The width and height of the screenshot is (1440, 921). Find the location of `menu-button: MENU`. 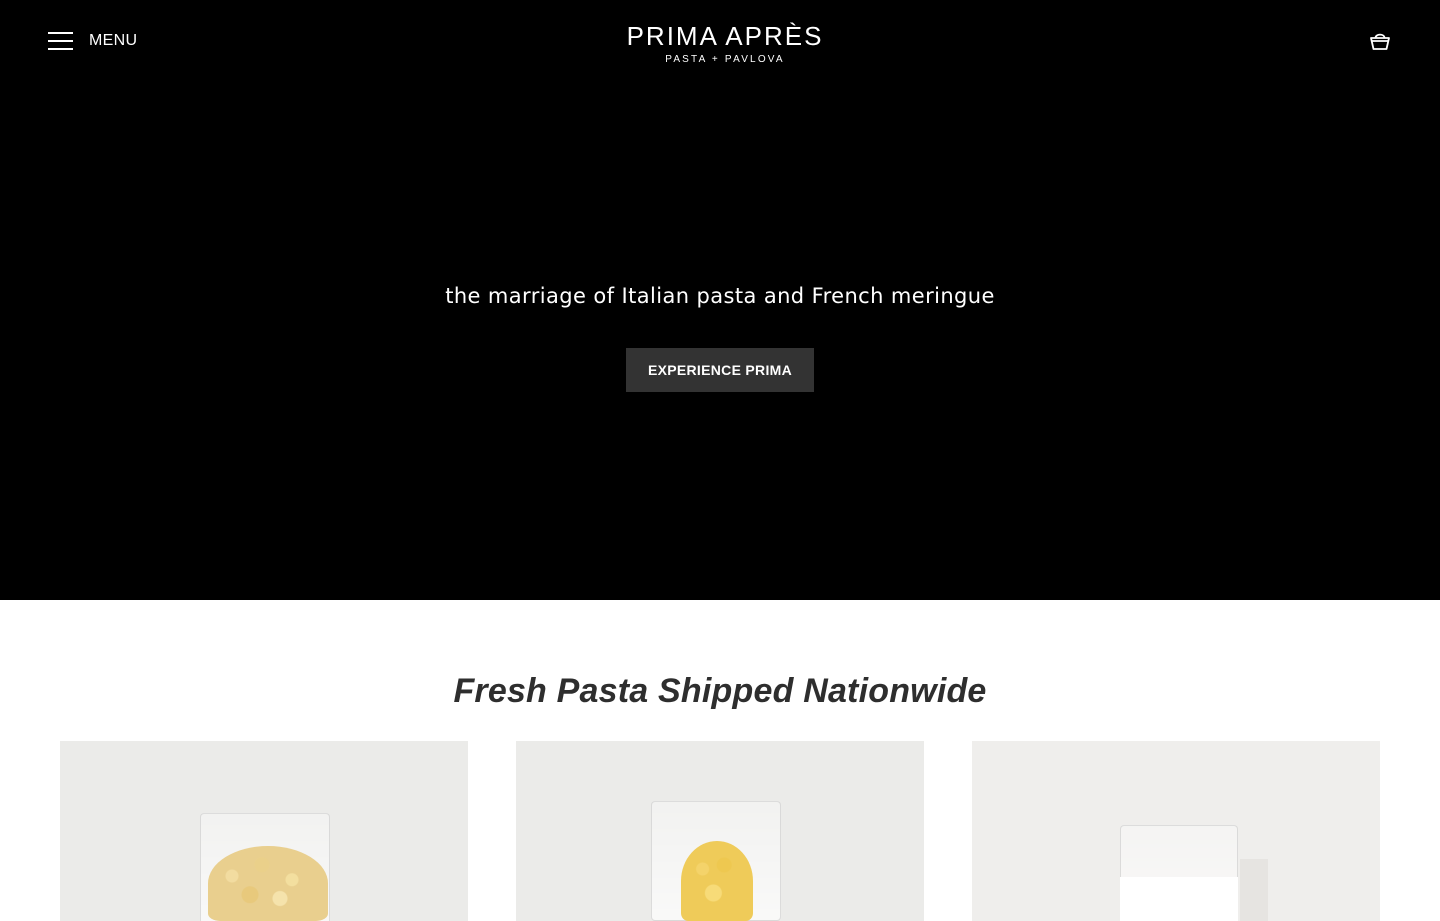

menu-button: MENU is located at coordinates (92, 41).